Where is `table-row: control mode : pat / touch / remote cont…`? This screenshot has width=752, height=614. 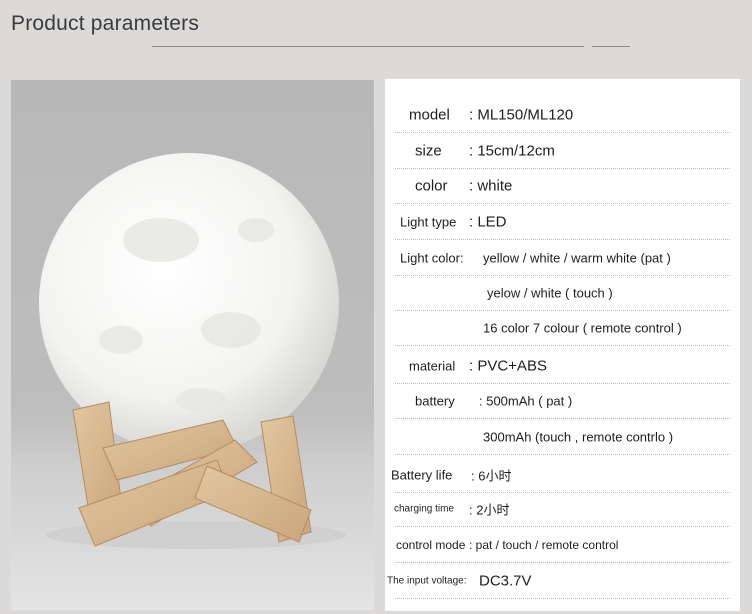 table-row: control mode : pat / touch / remote cont… is located at coordinates (562, 545).